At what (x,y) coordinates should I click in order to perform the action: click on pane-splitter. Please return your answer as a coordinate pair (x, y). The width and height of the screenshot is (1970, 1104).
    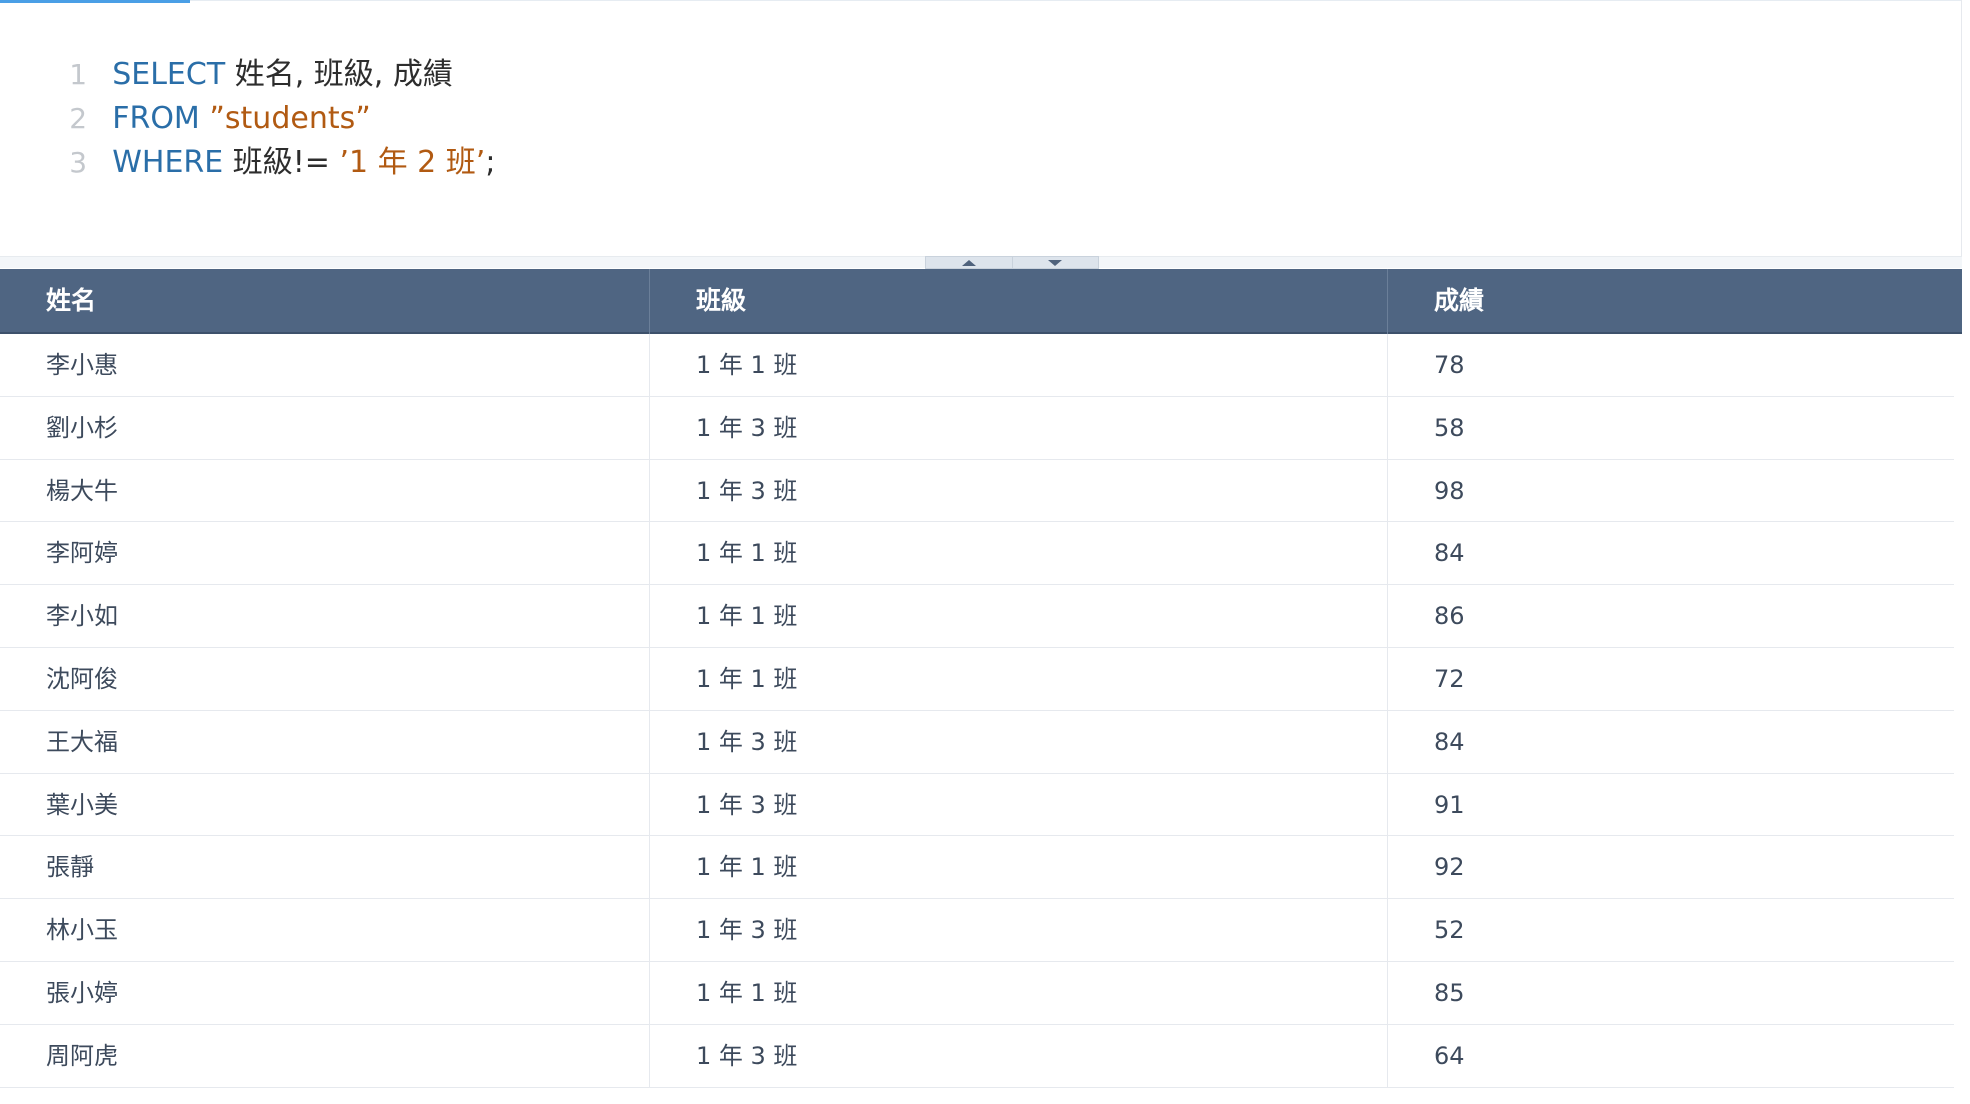
    Looking at the image, I should click on (1012, 262).